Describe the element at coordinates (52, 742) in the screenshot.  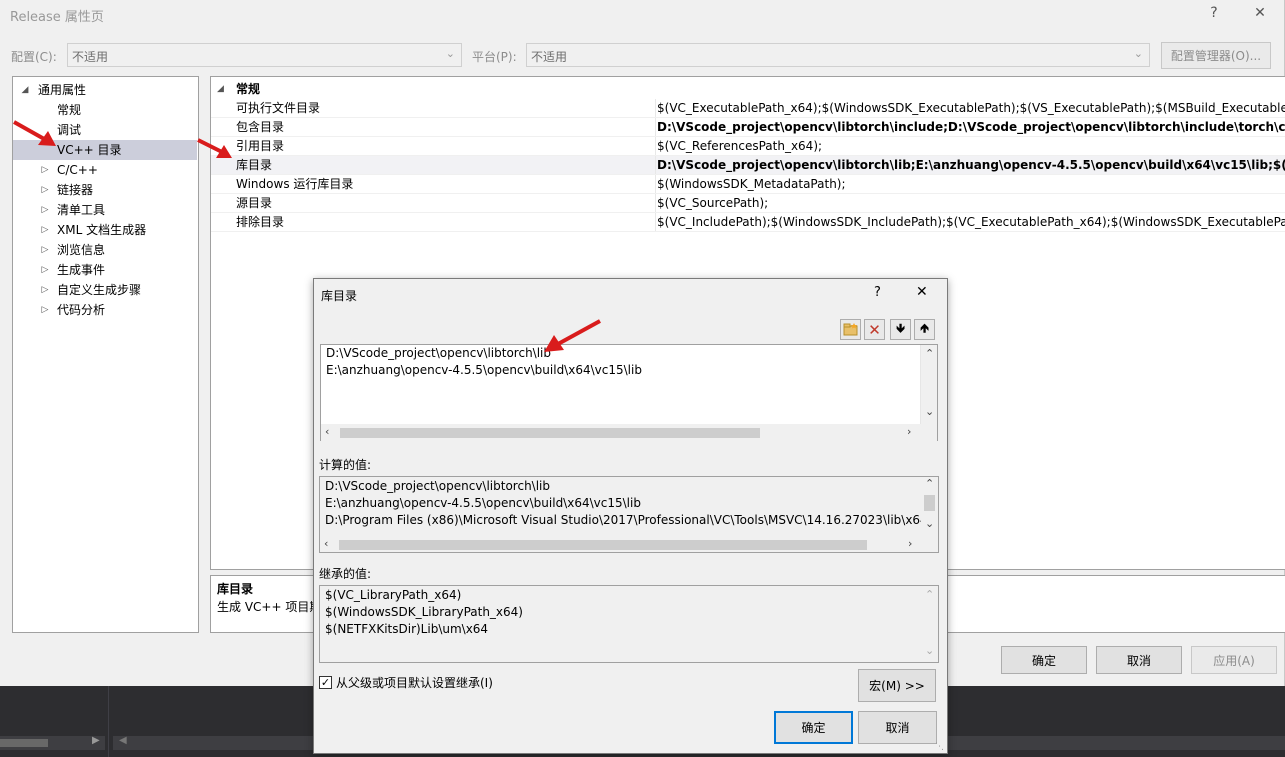
I see `ide-scrollbar: ▶` at that location.